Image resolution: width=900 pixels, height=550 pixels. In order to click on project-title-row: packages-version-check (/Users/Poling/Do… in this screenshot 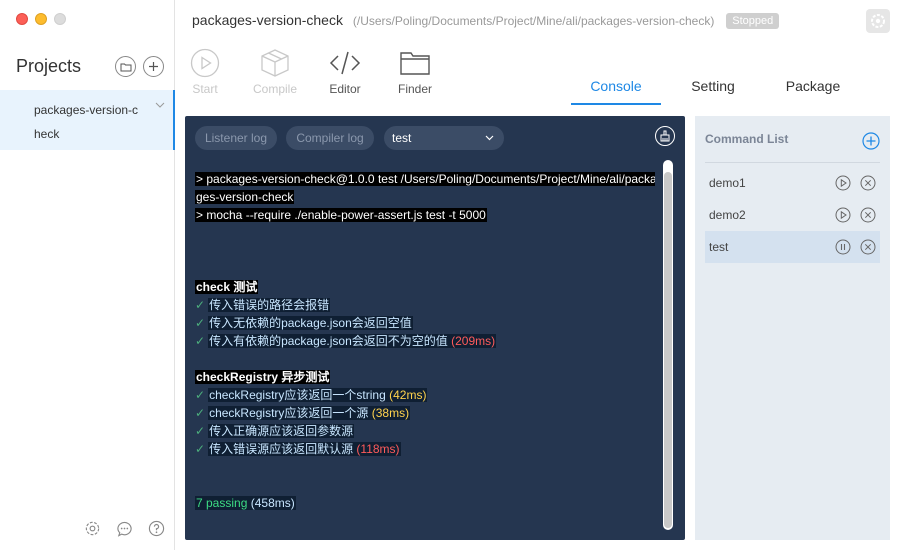, I will do `click(486, 20)`.